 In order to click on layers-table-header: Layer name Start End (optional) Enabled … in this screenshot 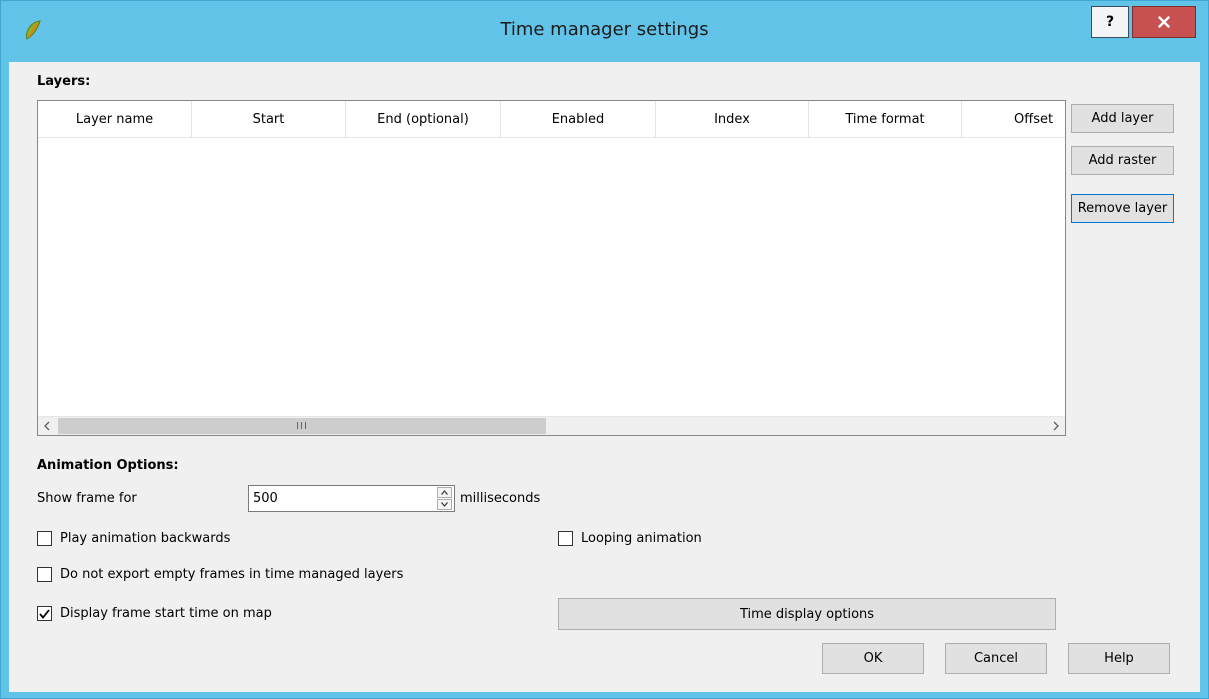, I will do `click(551, 119)`.